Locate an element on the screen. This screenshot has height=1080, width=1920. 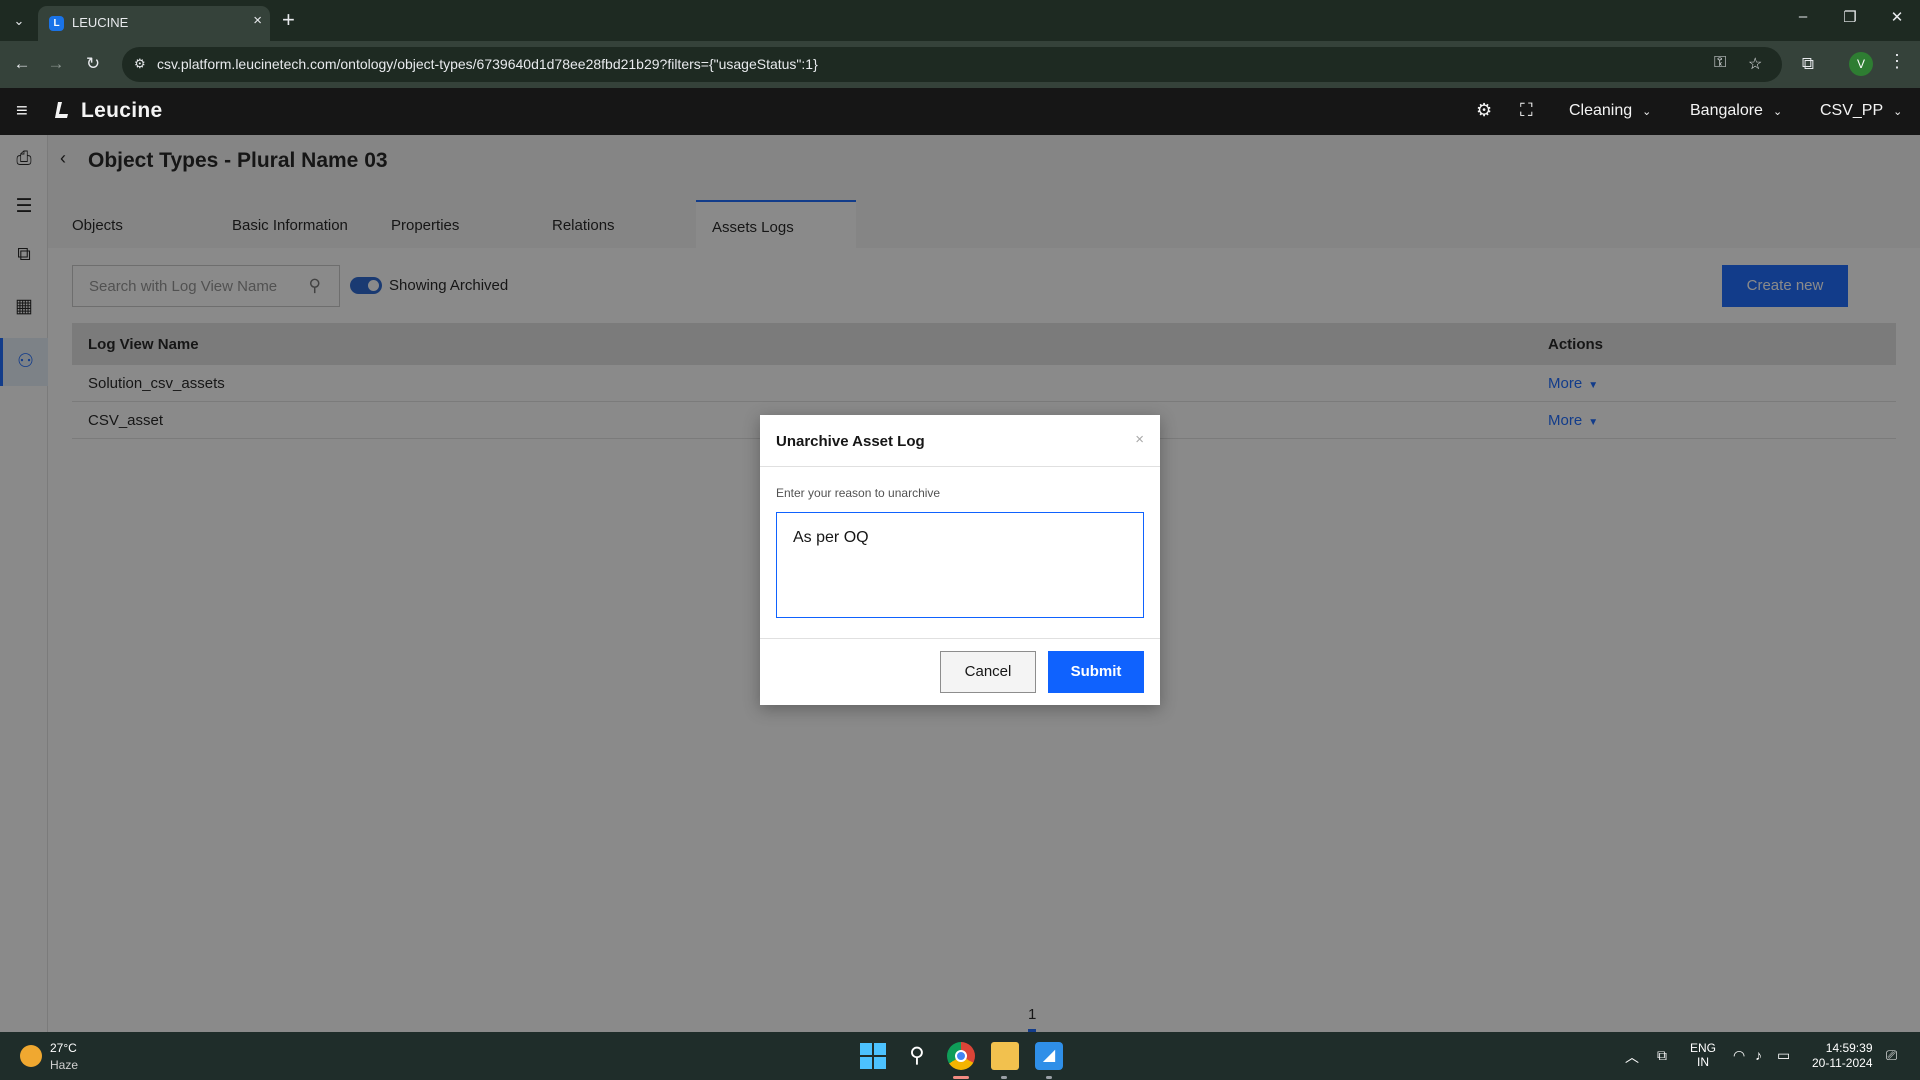
minimize-icon: – is located at coordinates (1803, 16).